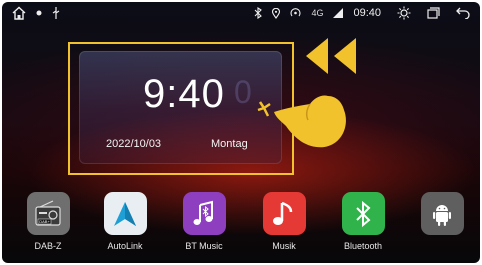  I want to click on back-icon, so click(463, 13).